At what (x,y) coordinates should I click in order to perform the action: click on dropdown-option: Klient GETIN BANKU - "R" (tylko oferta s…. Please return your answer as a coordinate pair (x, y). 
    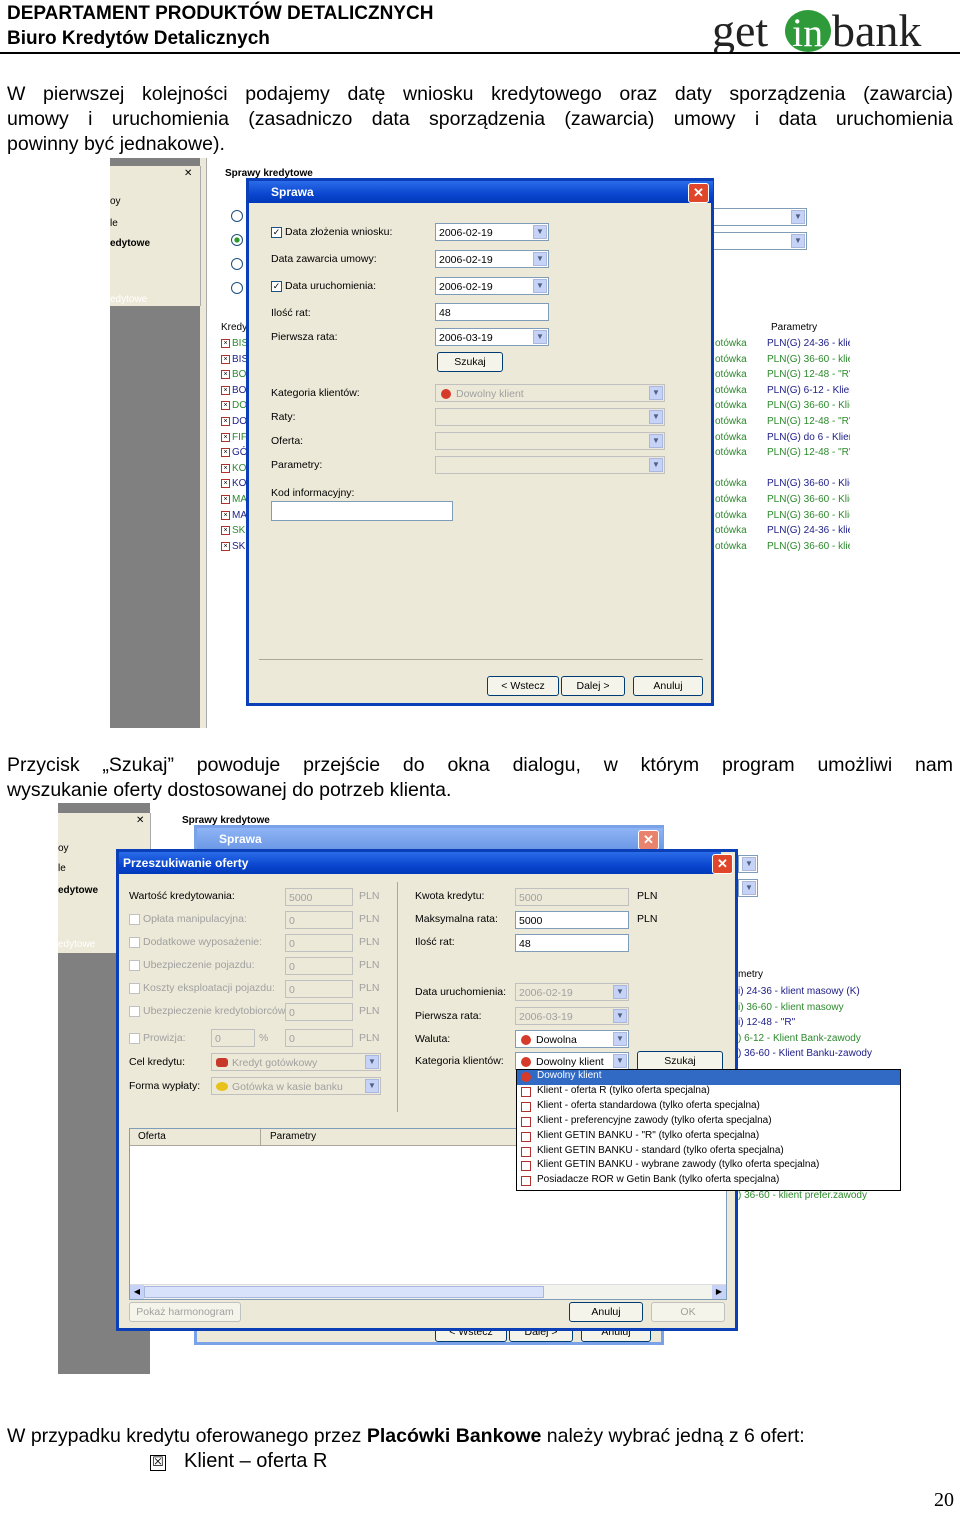
    Looking at the image, I should click on (708, 1137).